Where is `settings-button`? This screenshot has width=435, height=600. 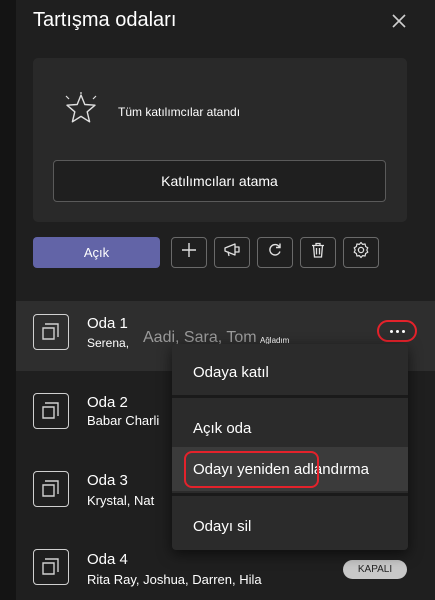 settings-button is located at coordinates (361, 252).